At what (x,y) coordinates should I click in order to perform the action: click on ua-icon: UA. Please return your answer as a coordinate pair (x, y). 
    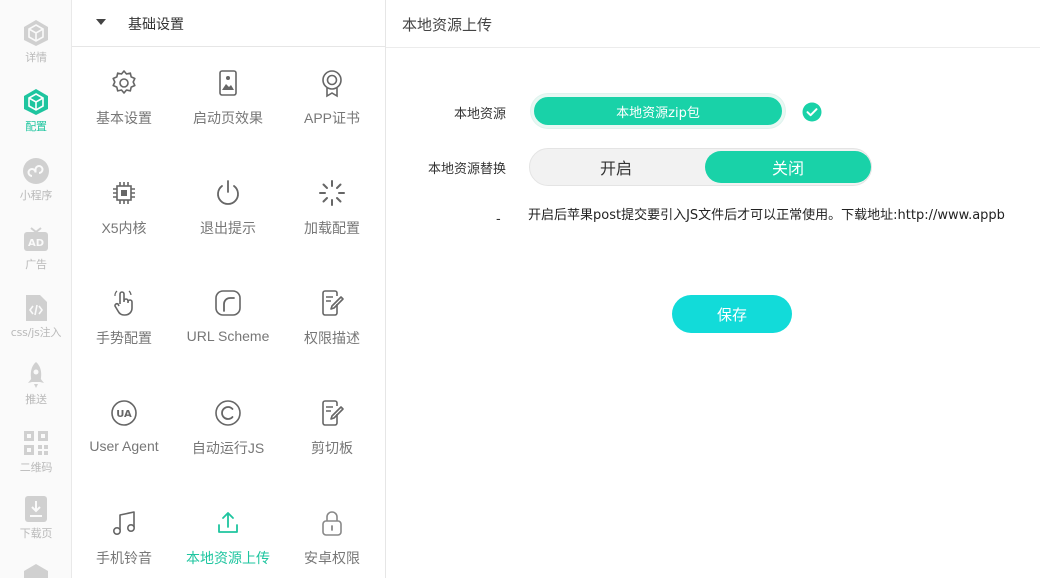
    Looking at the image, I should click on (124, 413).